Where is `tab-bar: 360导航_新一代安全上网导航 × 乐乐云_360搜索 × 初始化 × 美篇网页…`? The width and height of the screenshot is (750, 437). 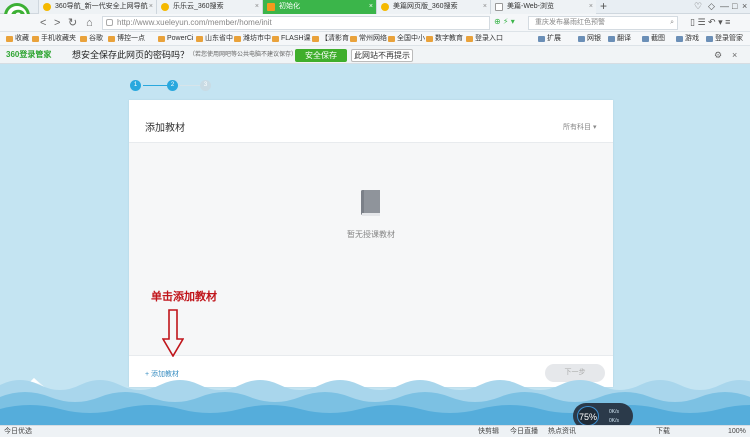 tab-bar: 360导航_新一代安全上网导航 × 乐乐云_360搜索 × 初始化 × 美篇网页… is located at coordinates (375, 7).